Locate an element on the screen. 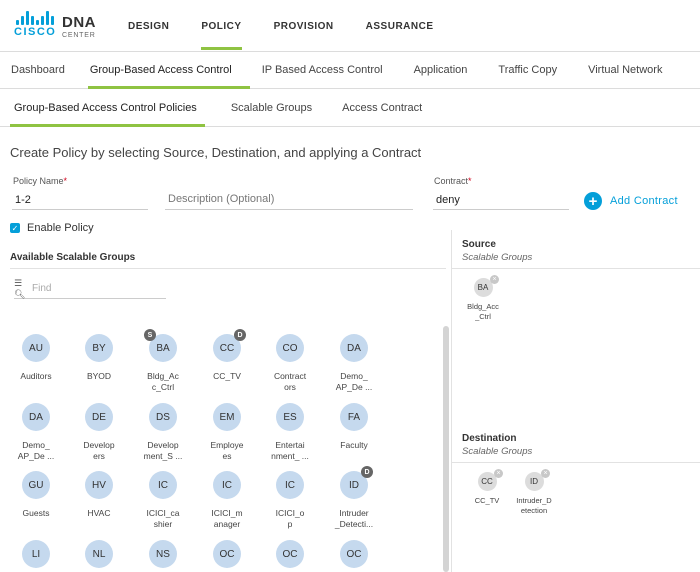  scalable-group-item: IC ICICI_ca shier is located at coordinates (163, 500).